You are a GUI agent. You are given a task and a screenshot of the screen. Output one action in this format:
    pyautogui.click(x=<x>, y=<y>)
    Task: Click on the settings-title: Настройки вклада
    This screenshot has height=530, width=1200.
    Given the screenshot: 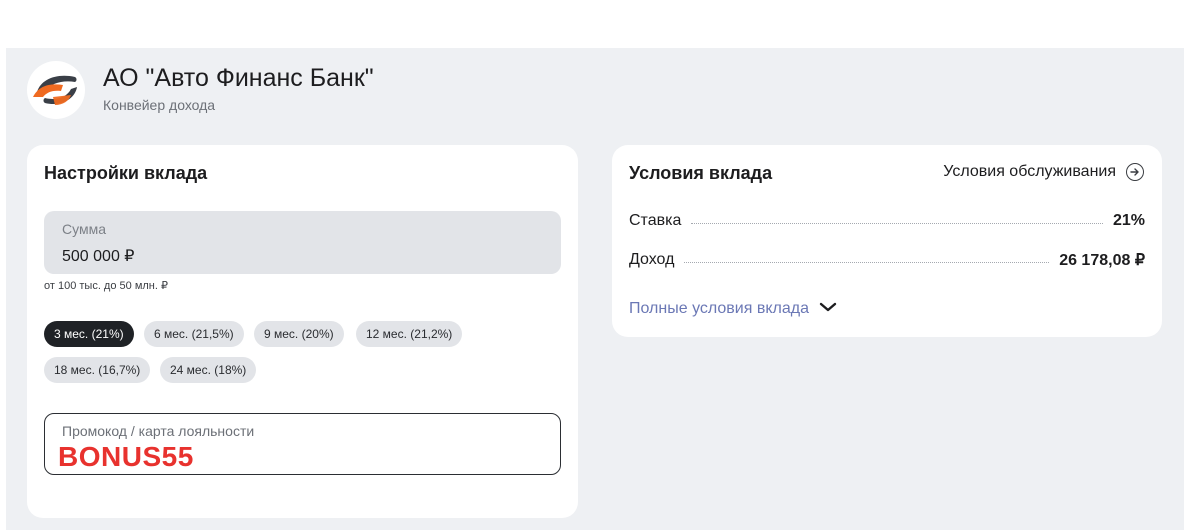 What is the action you would take?
    pyautogui.click(x=126, y=173)
    